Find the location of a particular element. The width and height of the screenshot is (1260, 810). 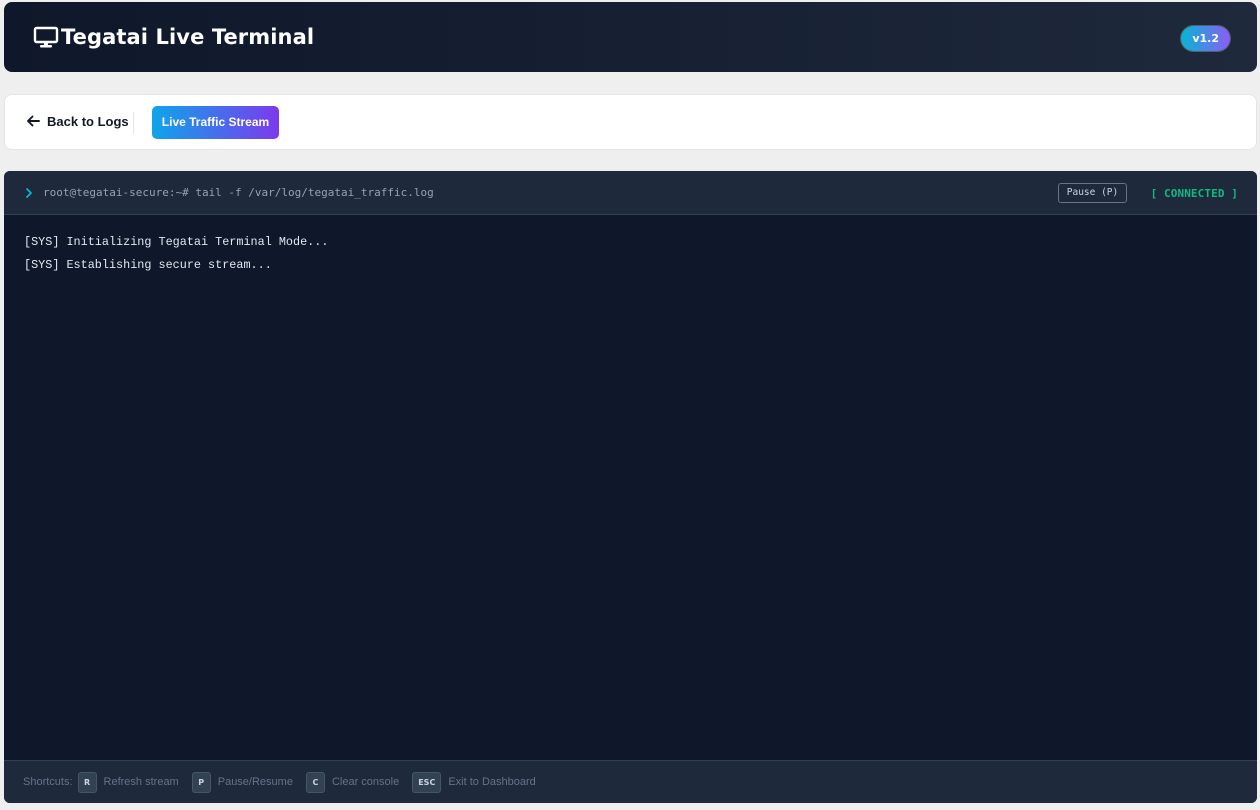

title-wrap: Tegatai Live Terminal is located at coordinates (173, 37).